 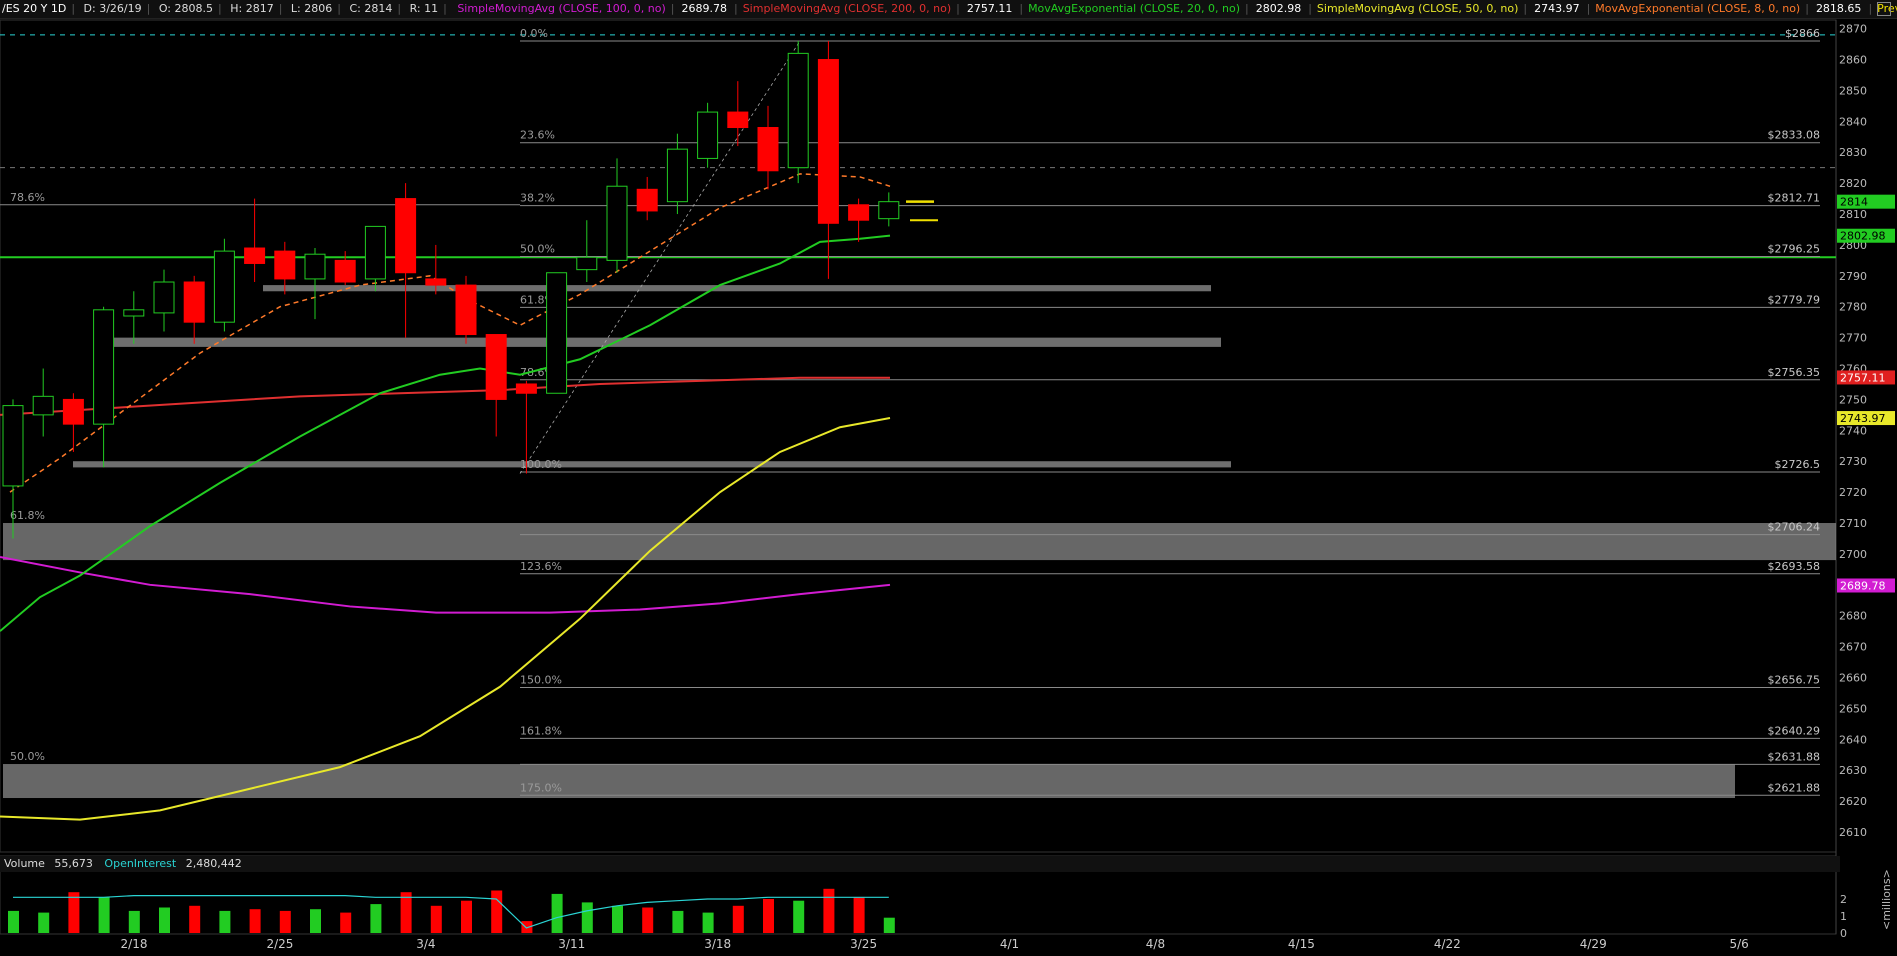 What do you see at coordinates (1853, 647) in the screenshot?
I see `y-tick-label: 2670` at bounding box center [1853, 647].